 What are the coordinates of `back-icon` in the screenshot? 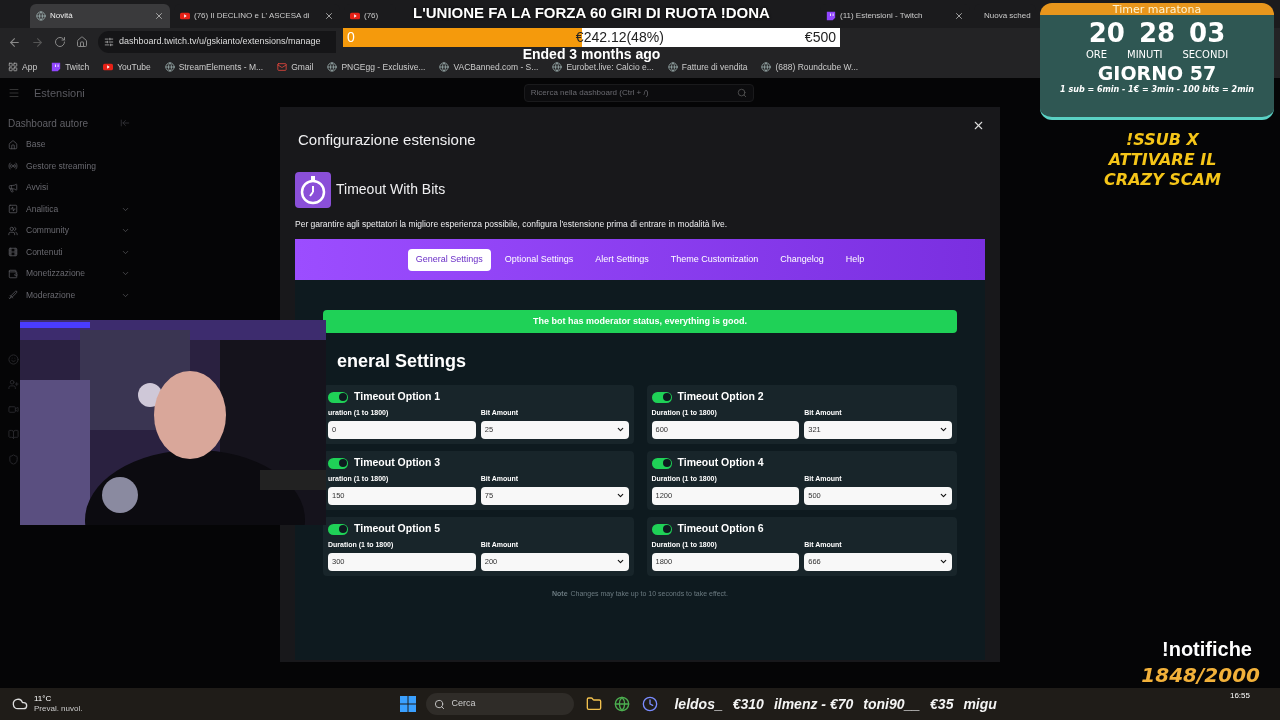 It's located at (14, 42).